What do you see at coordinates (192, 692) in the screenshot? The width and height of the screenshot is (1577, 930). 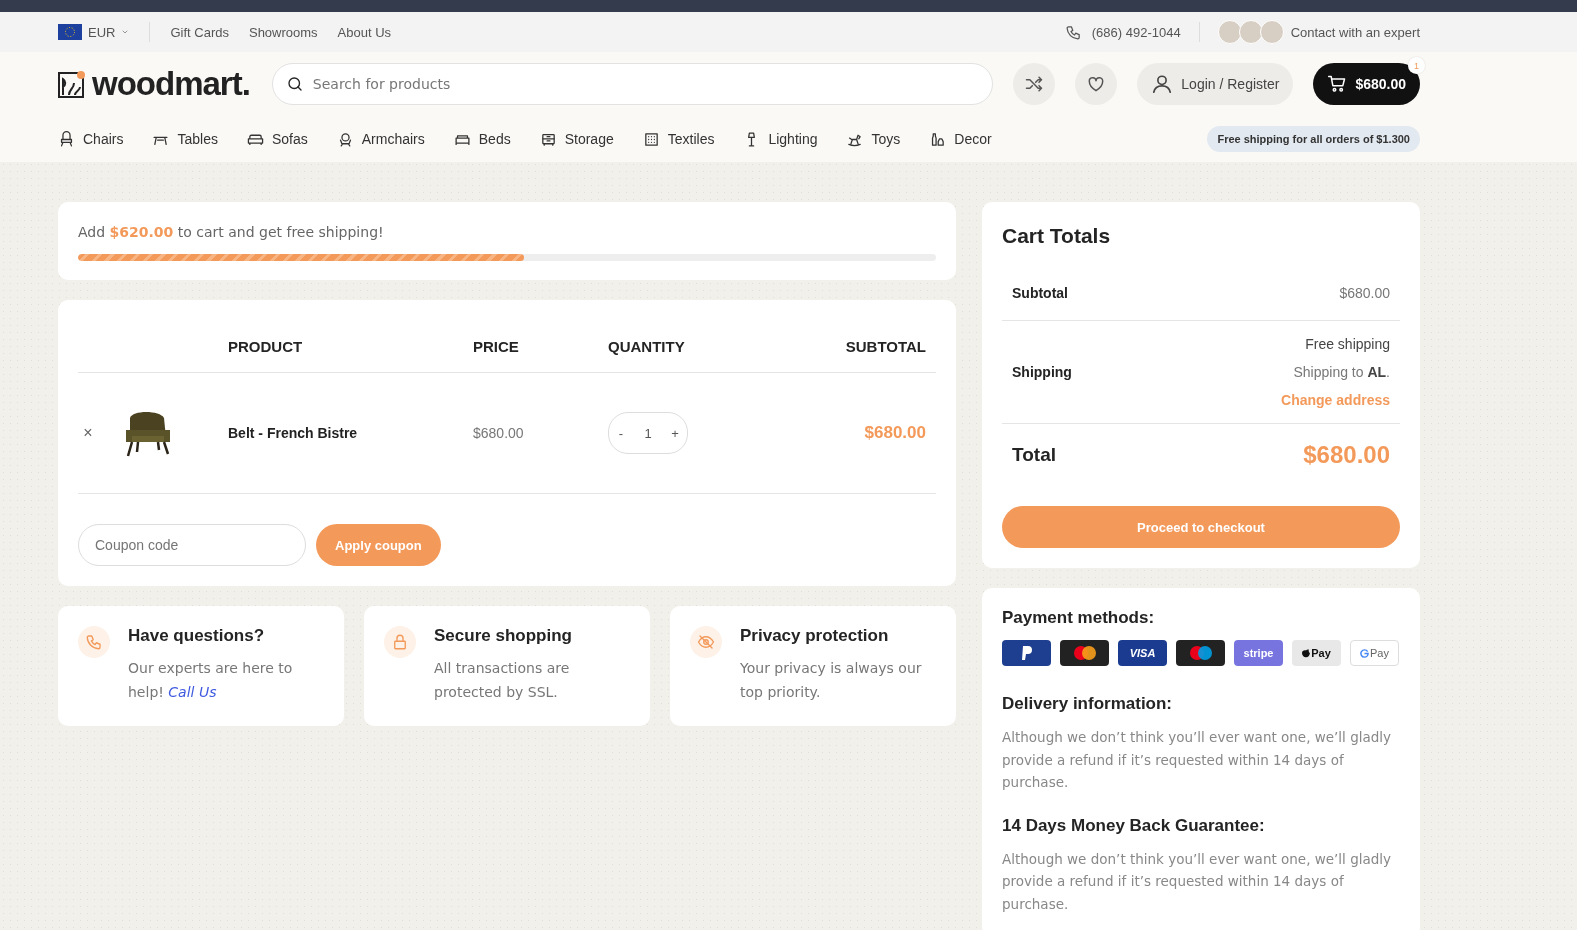 I see `call-us-link: Call Us` at bounding box center [192, 692].